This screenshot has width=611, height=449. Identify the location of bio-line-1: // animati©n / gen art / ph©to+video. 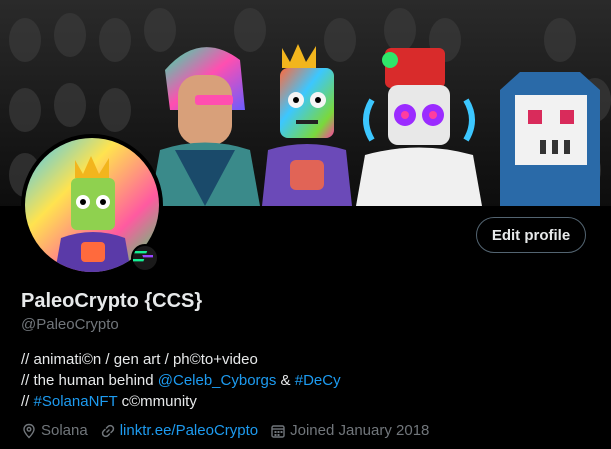
(139, 359).